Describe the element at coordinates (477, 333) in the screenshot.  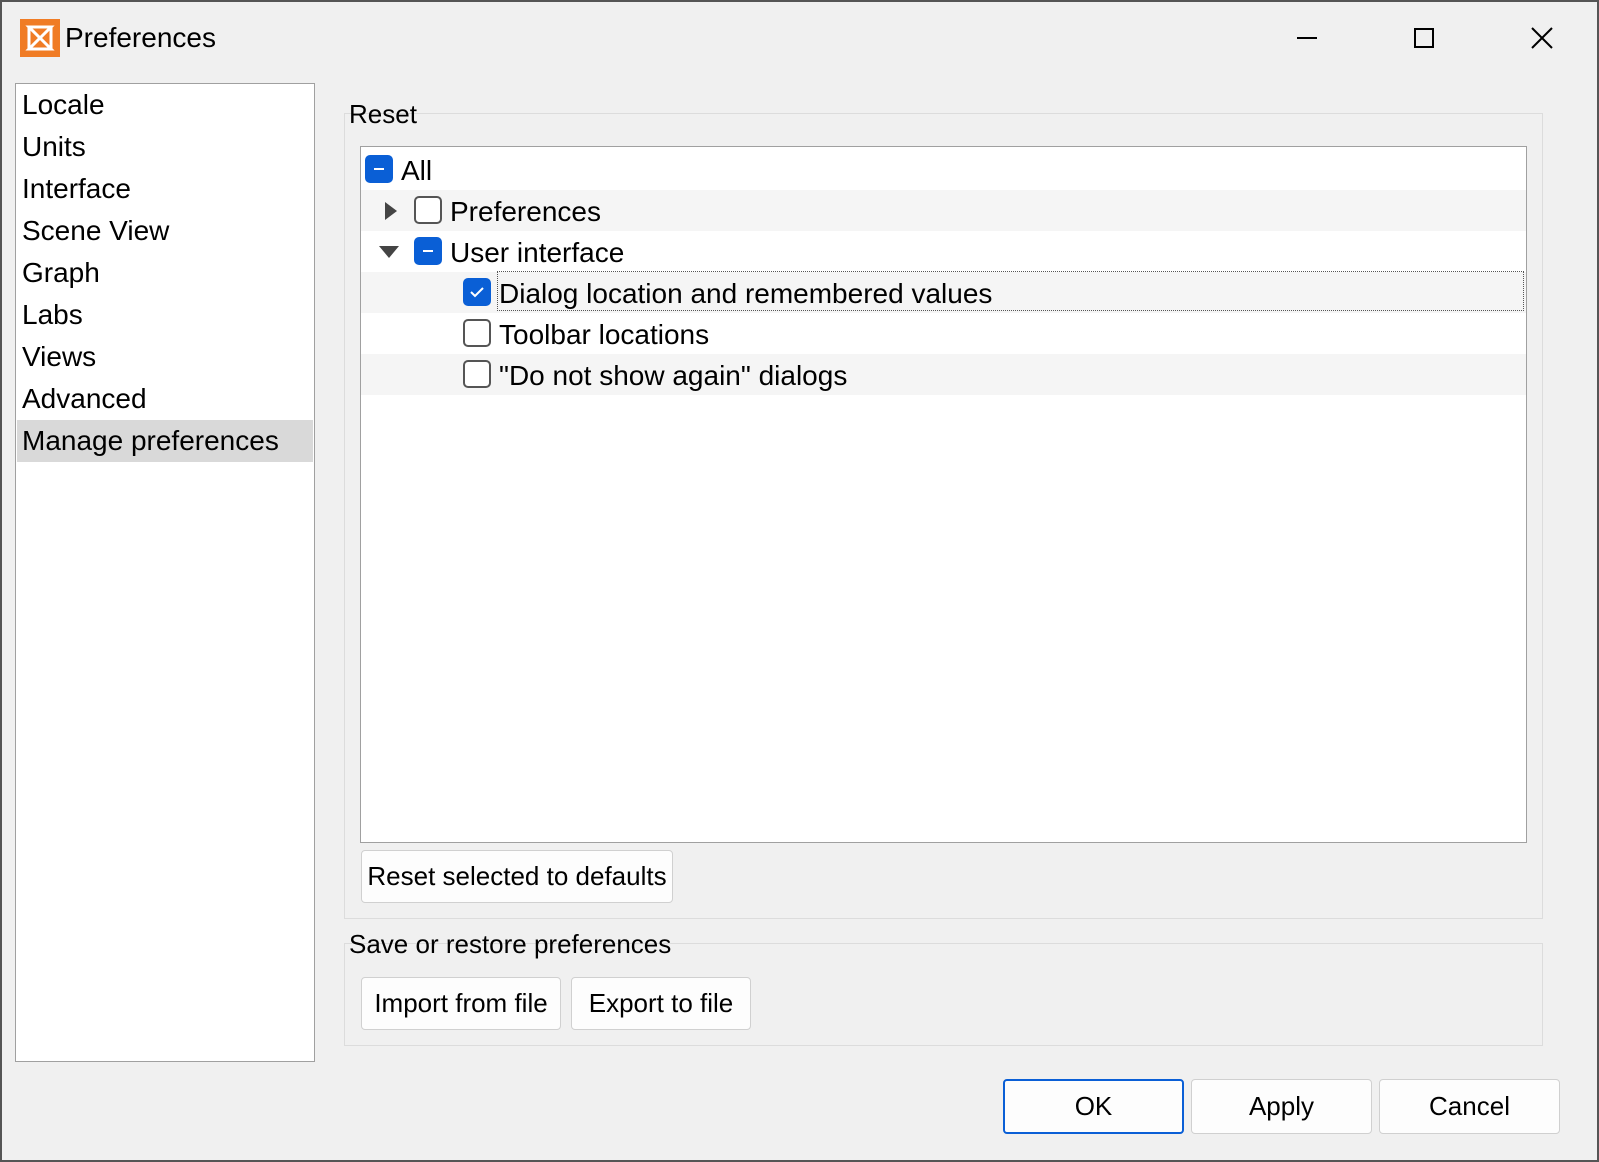
I see `toolbar-locations-checkbox` at that location.